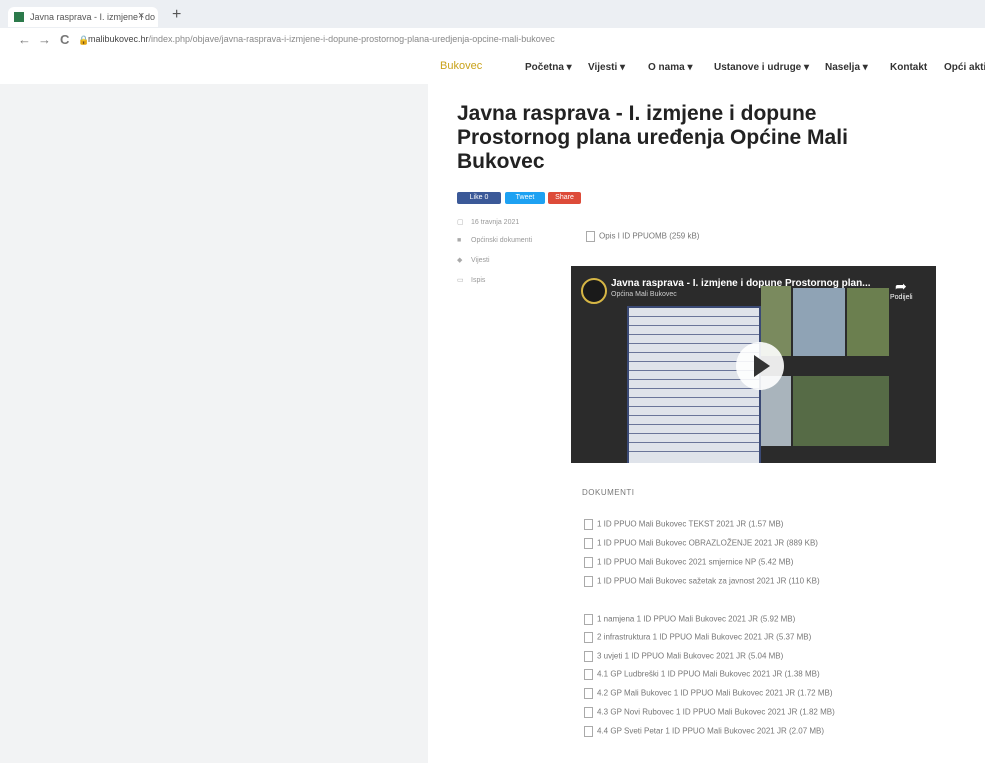 The width and height of the screenshot is (985, 763). What do you see at coordinates (502, 240) in the screenshot?
I see `meta-category-text: Općinski dokumenti` at bounding box center [502, 240].